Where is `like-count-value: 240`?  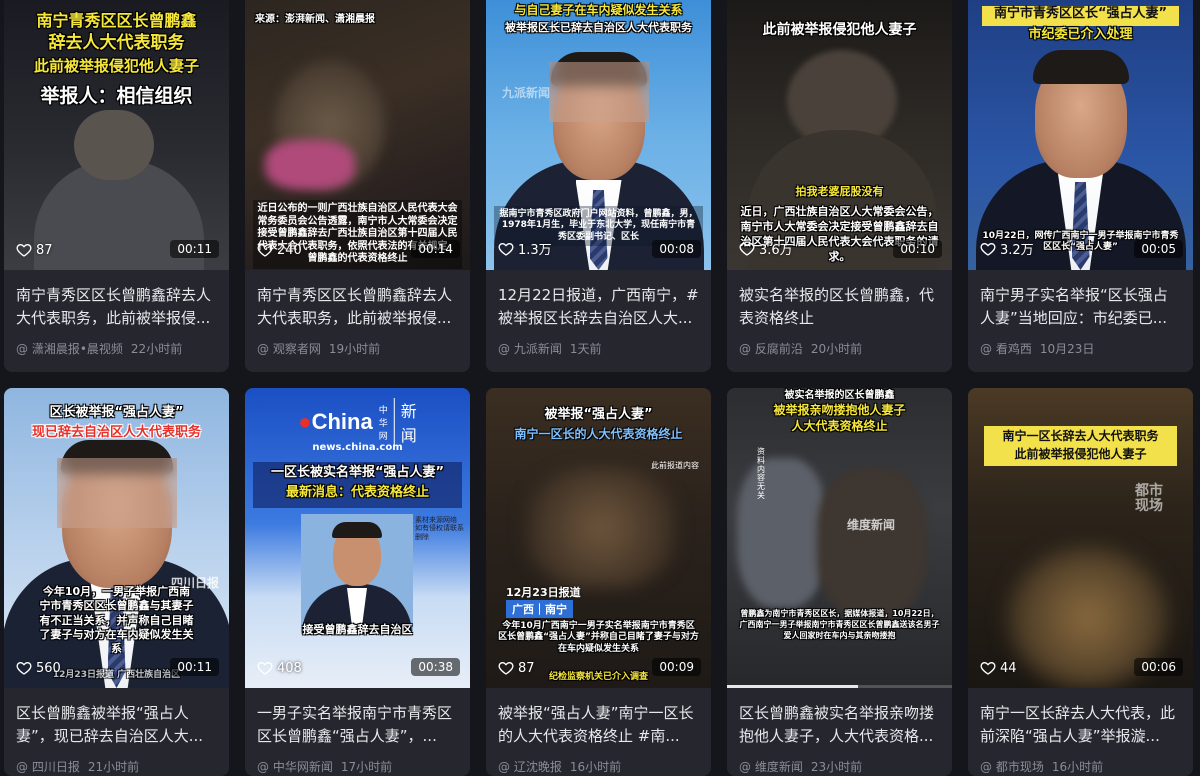
like-count-value: 240 is located at coordinates (289, 250).